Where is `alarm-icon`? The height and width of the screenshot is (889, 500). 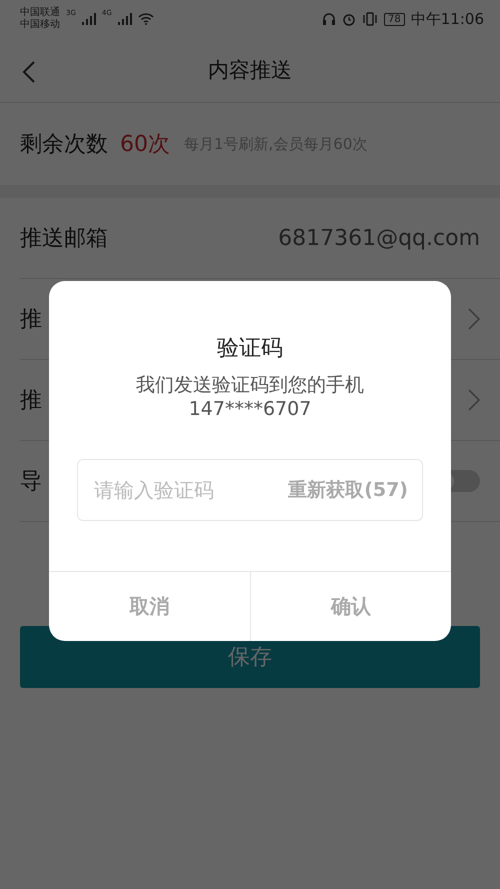
alarm-icon is located at coordinates (349, 19).